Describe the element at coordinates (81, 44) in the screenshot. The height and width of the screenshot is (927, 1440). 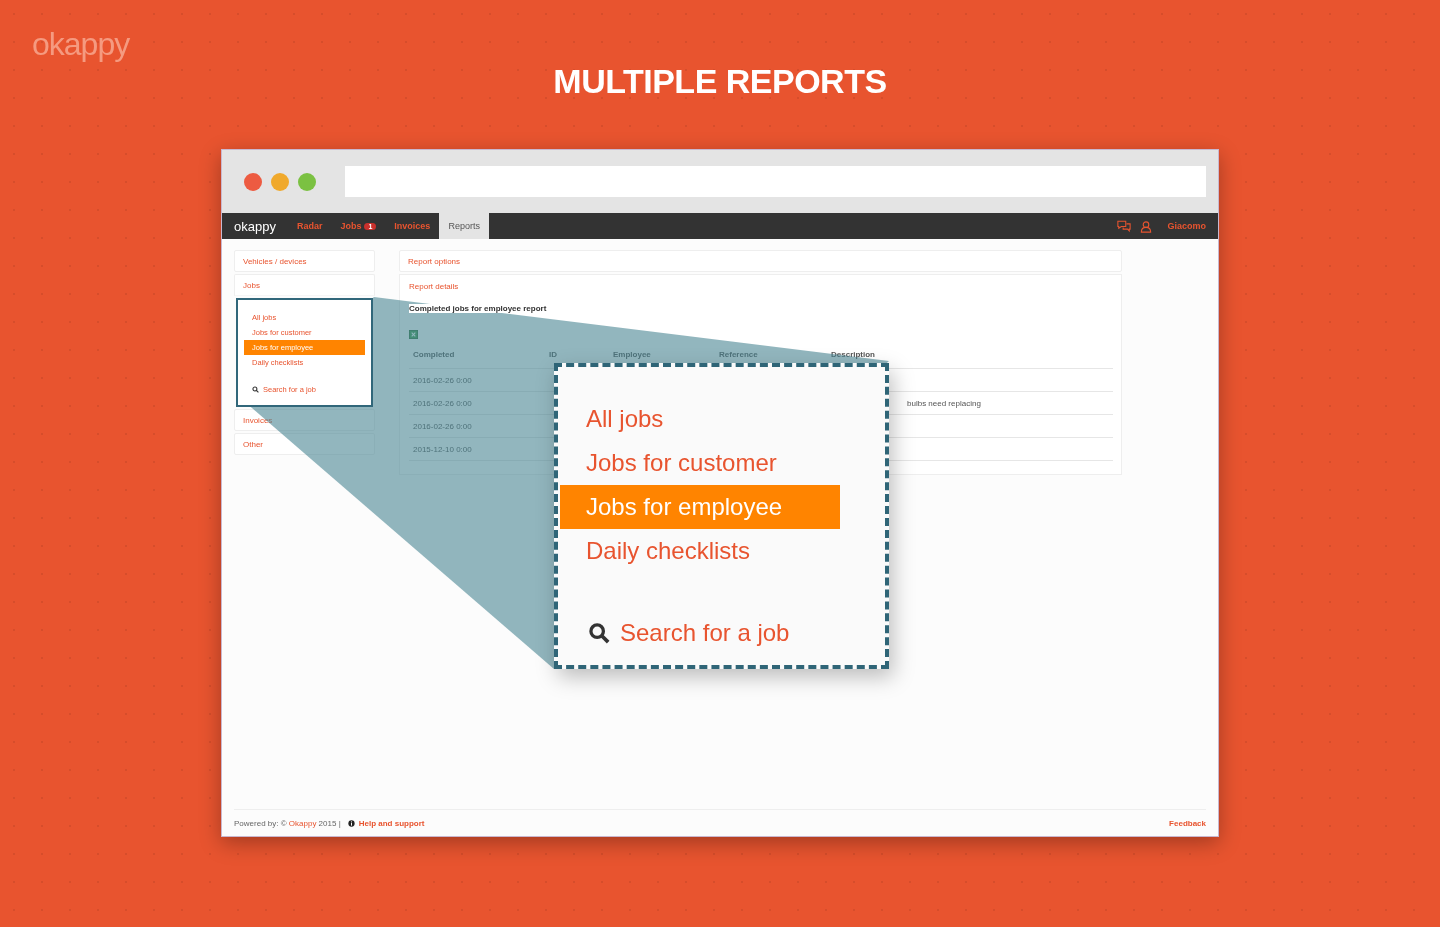
I see `brand-logo: okappy` at that location.